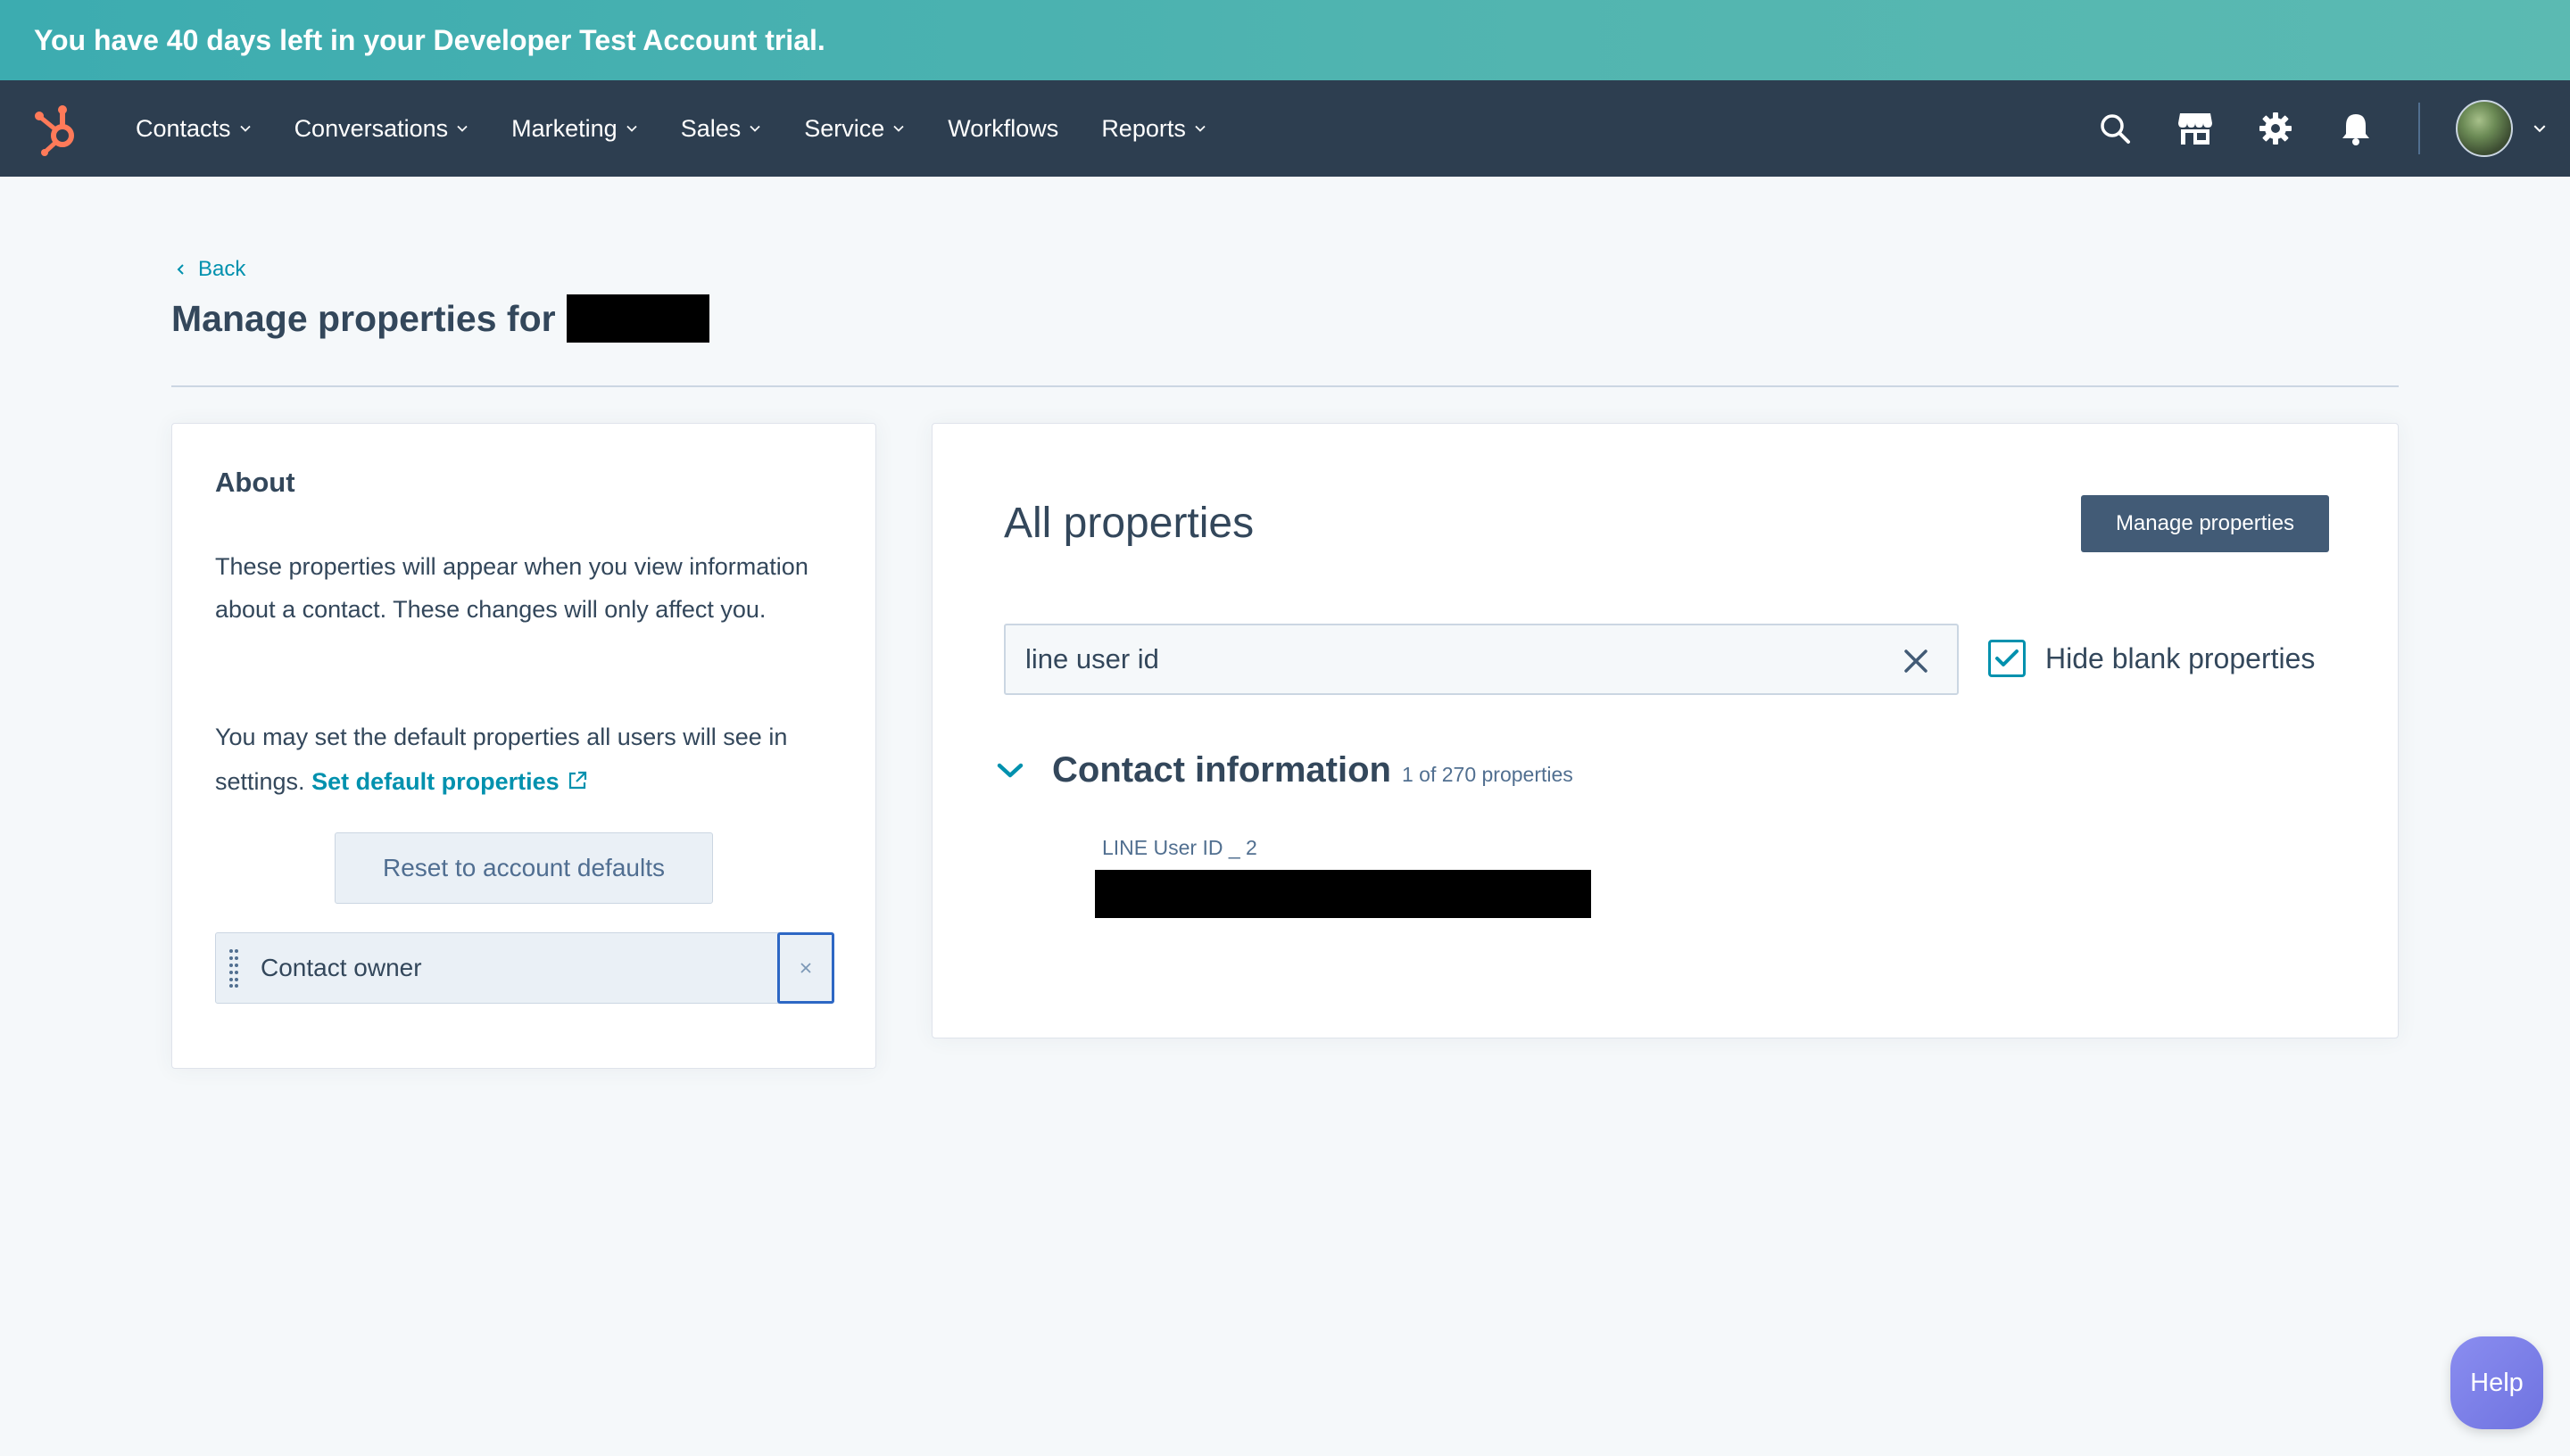 This screenshot has height=1456, width=2570. Describe the element at coordinates (2332, 128) in the screenshot. I see `nav-utilities` at that location.